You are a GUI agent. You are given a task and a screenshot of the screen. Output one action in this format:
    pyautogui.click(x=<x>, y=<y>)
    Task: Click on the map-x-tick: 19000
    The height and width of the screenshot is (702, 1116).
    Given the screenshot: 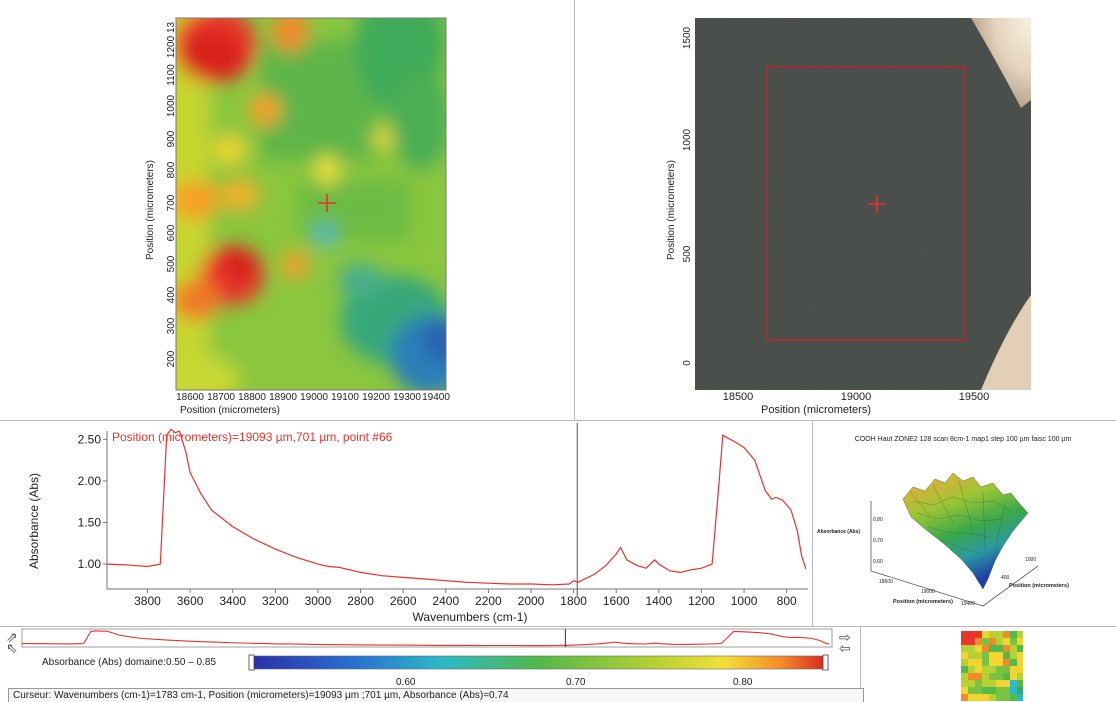 What is the action you would take?
    pyautogui.click(x=314, y=397)
    